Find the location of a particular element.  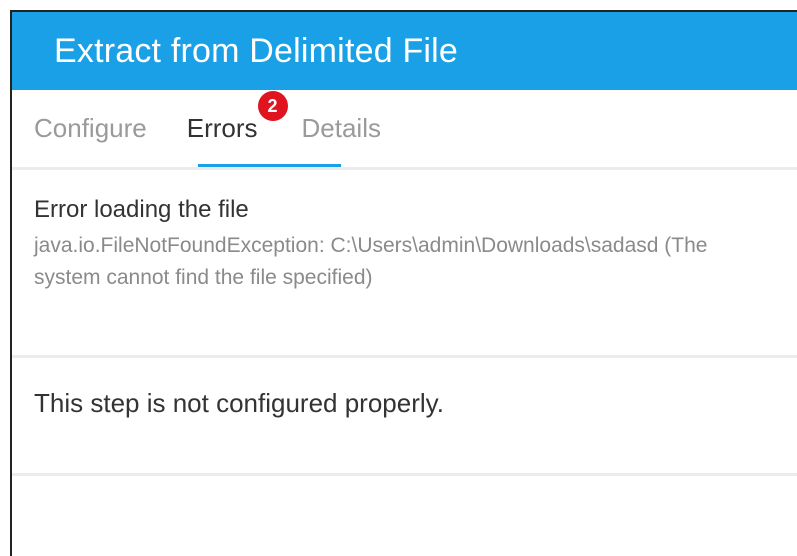

active-tab-indicator is located at coordinates (269, 165).